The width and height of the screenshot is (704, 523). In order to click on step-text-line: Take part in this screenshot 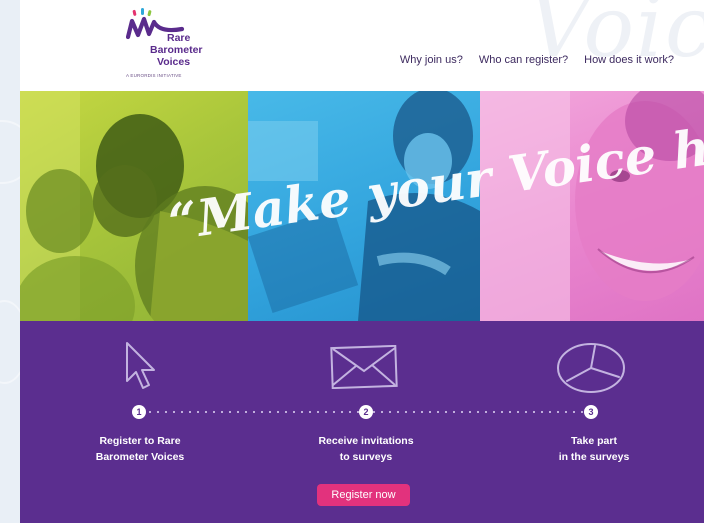, I will do `click(594, 441)`.